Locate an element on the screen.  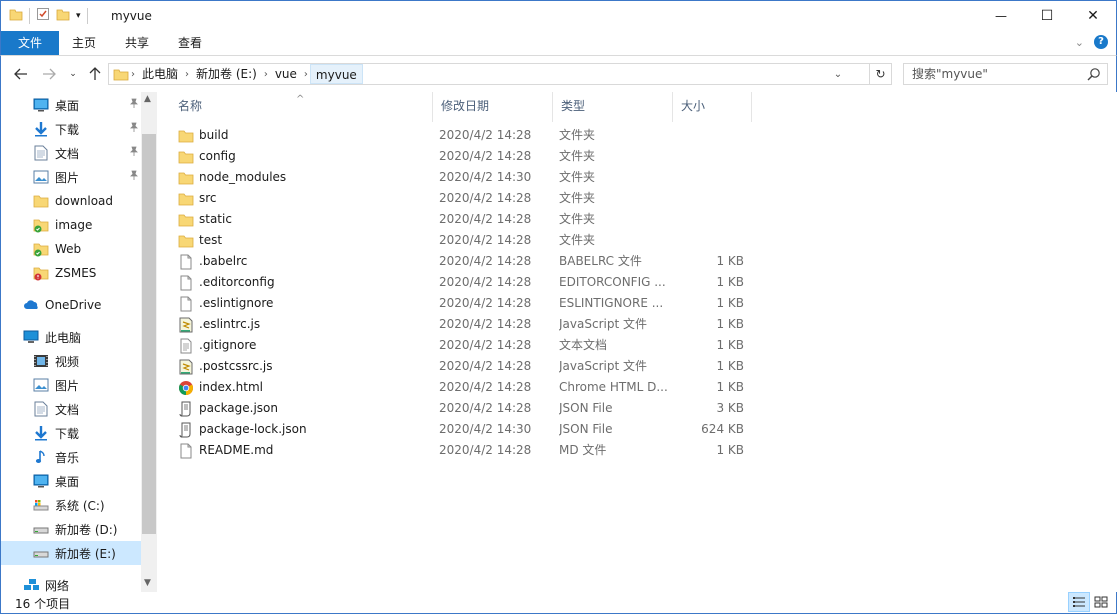
file-row: config 2020/4/2 14:28 文件夹 is located at coordinates (461, 156).